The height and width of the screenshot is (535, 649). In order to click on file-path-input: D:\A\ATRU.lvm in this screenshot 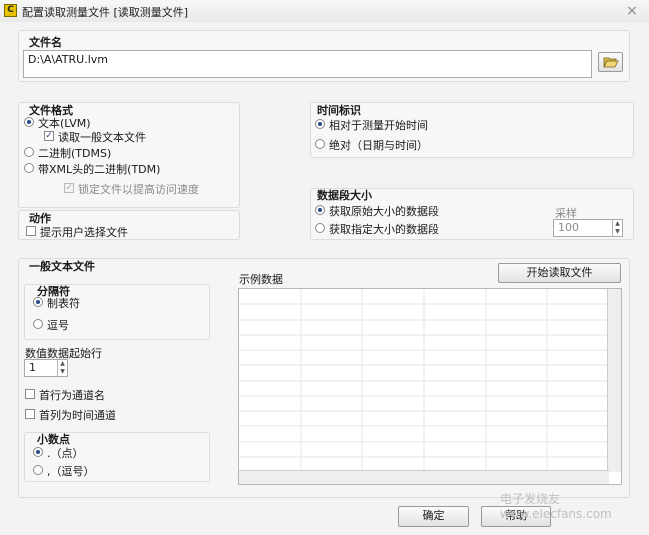, I will do `click(307, 64)`.